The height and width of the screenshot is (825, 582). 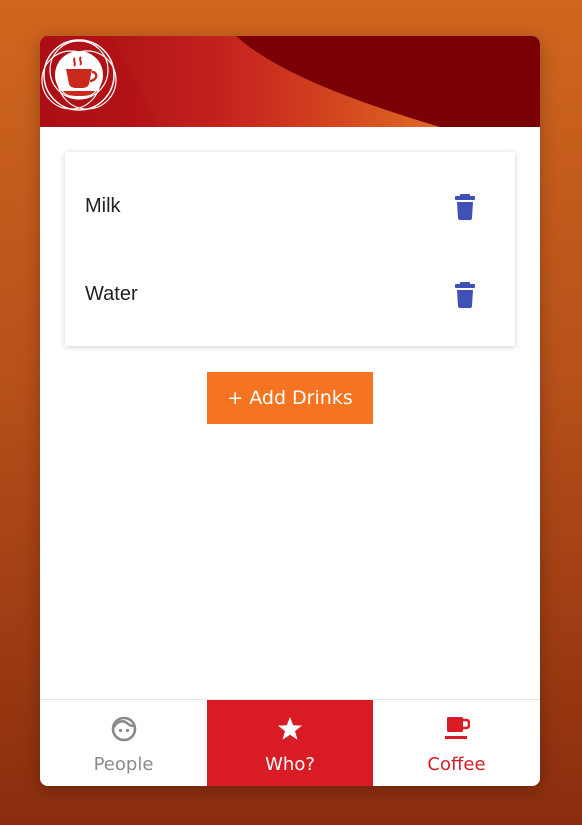 I want to click on add-drinks-button: + Add Drinks, so click(x=290, y=398).